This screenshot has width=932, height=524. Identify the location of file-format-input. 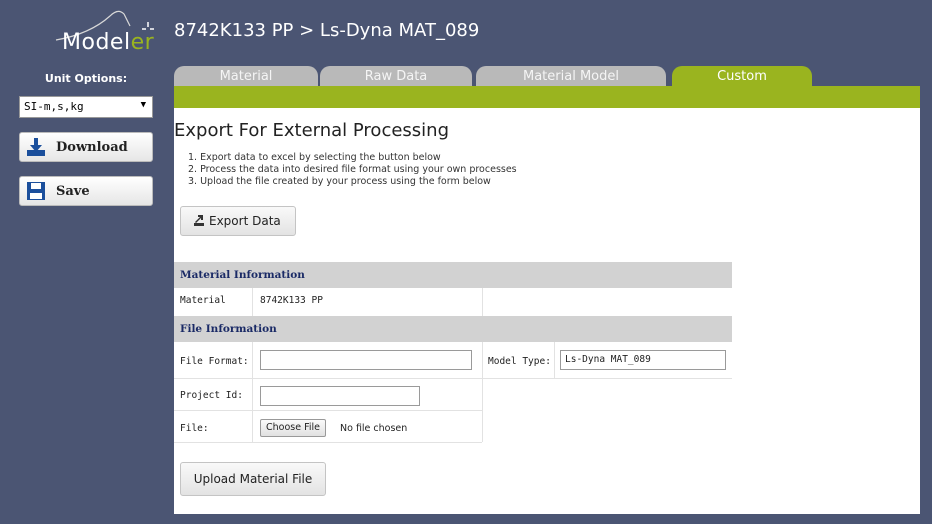
(366, 360).